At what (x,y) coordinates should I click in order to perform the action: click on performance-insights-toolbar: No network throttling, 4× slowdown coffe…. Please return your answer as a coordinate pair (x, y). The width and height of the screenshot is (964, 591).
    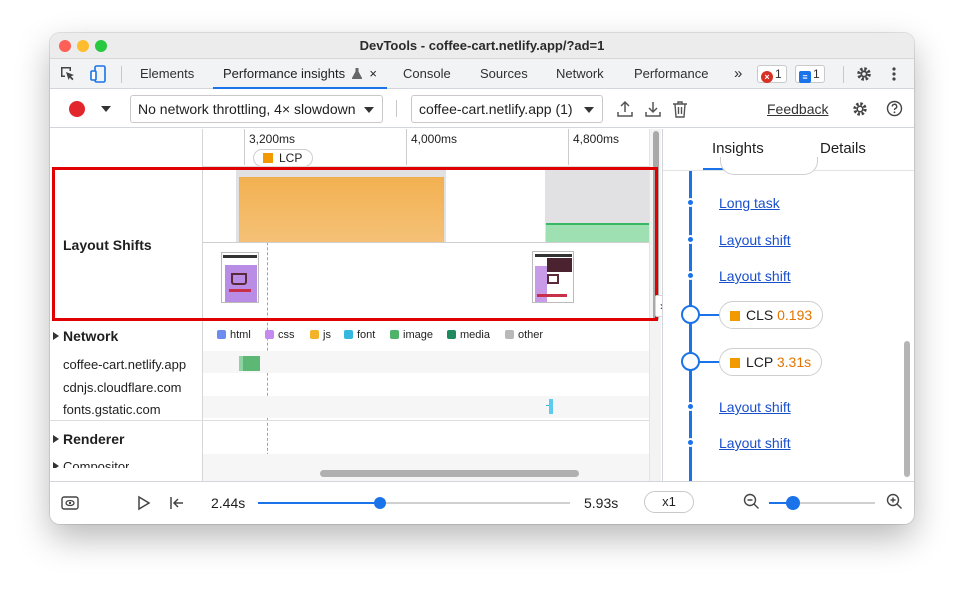
    Looking at the image, I should click on (482, 109).